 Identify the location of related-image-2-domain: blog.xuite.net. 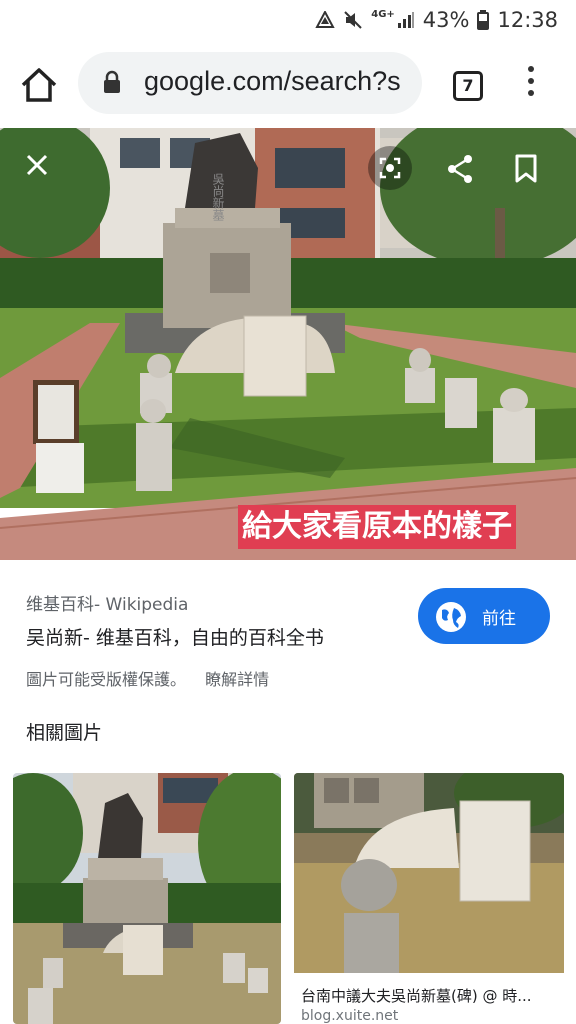
(350, 1016).